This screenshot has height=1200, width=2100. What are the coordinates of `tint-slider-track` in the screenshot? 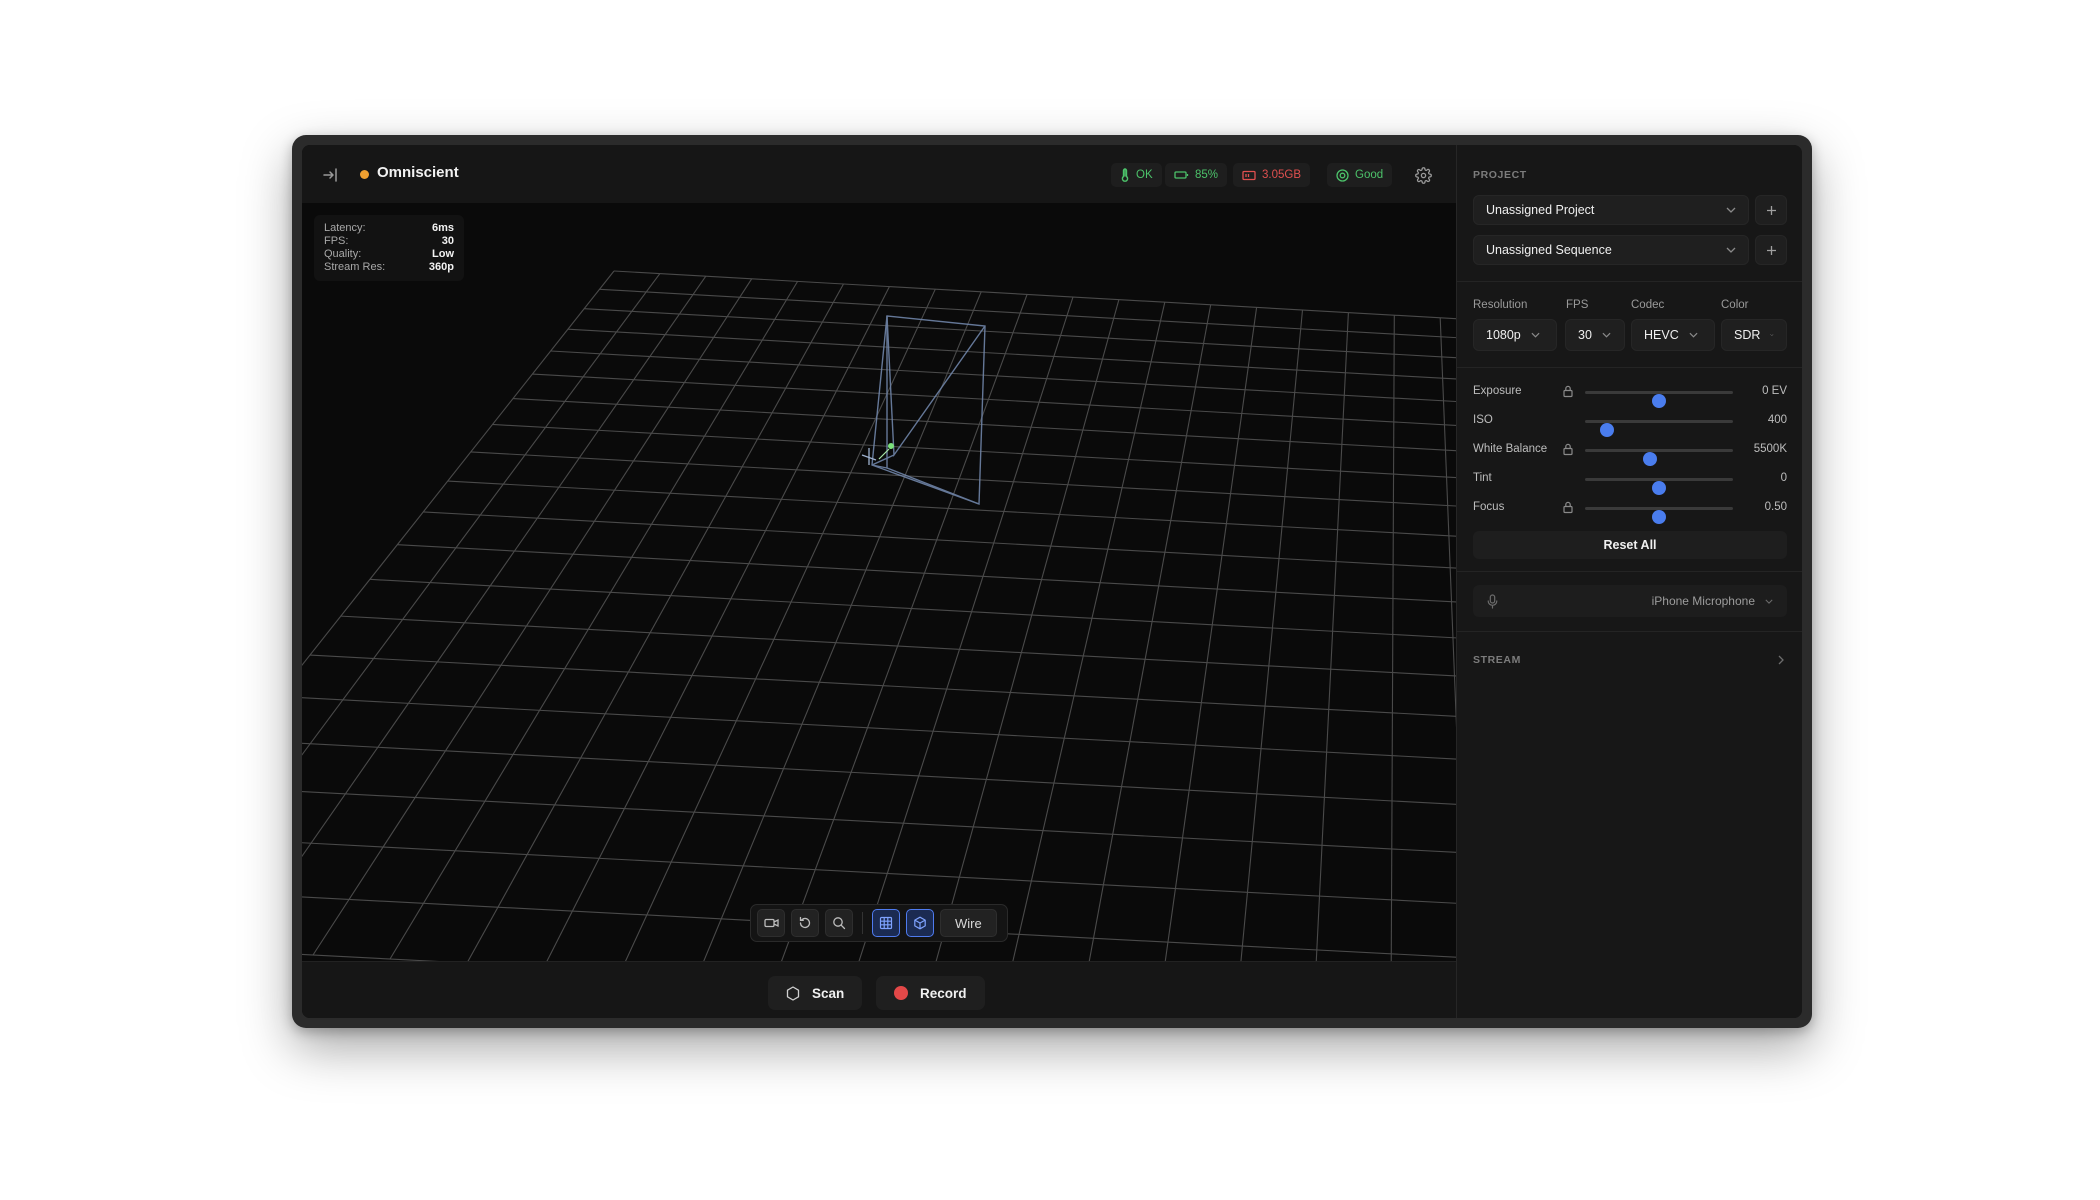 It's located at (1659, 486).